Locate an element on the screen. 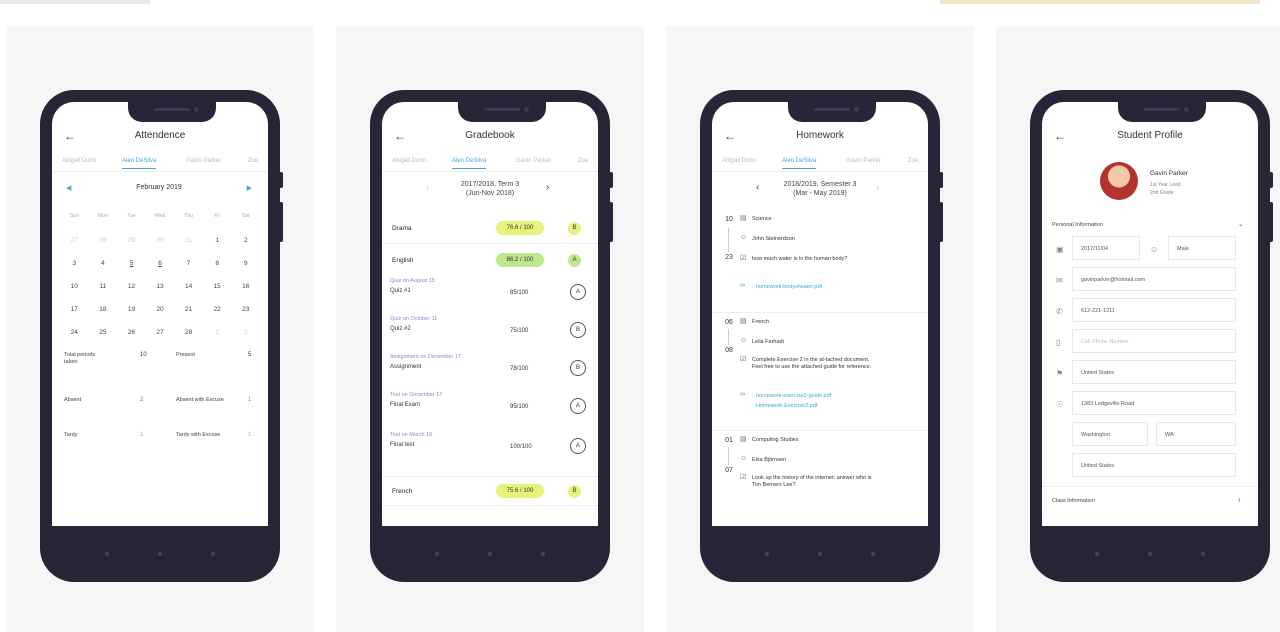  phone-notch is located at coordinates (832, 112).